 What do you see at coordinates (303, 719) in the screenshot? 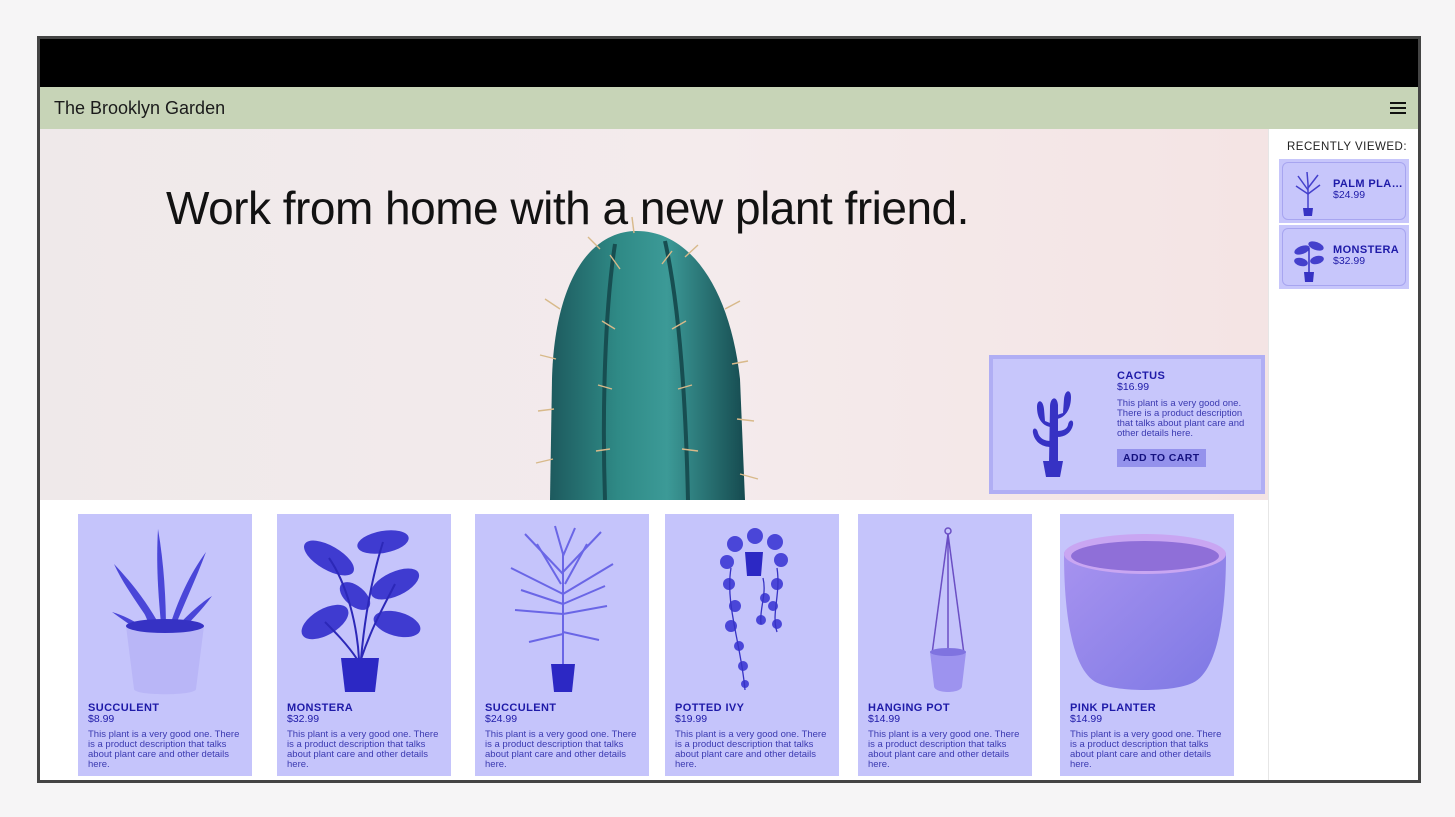
I see `product-price: $32.99` at bounding box center [303, 719].